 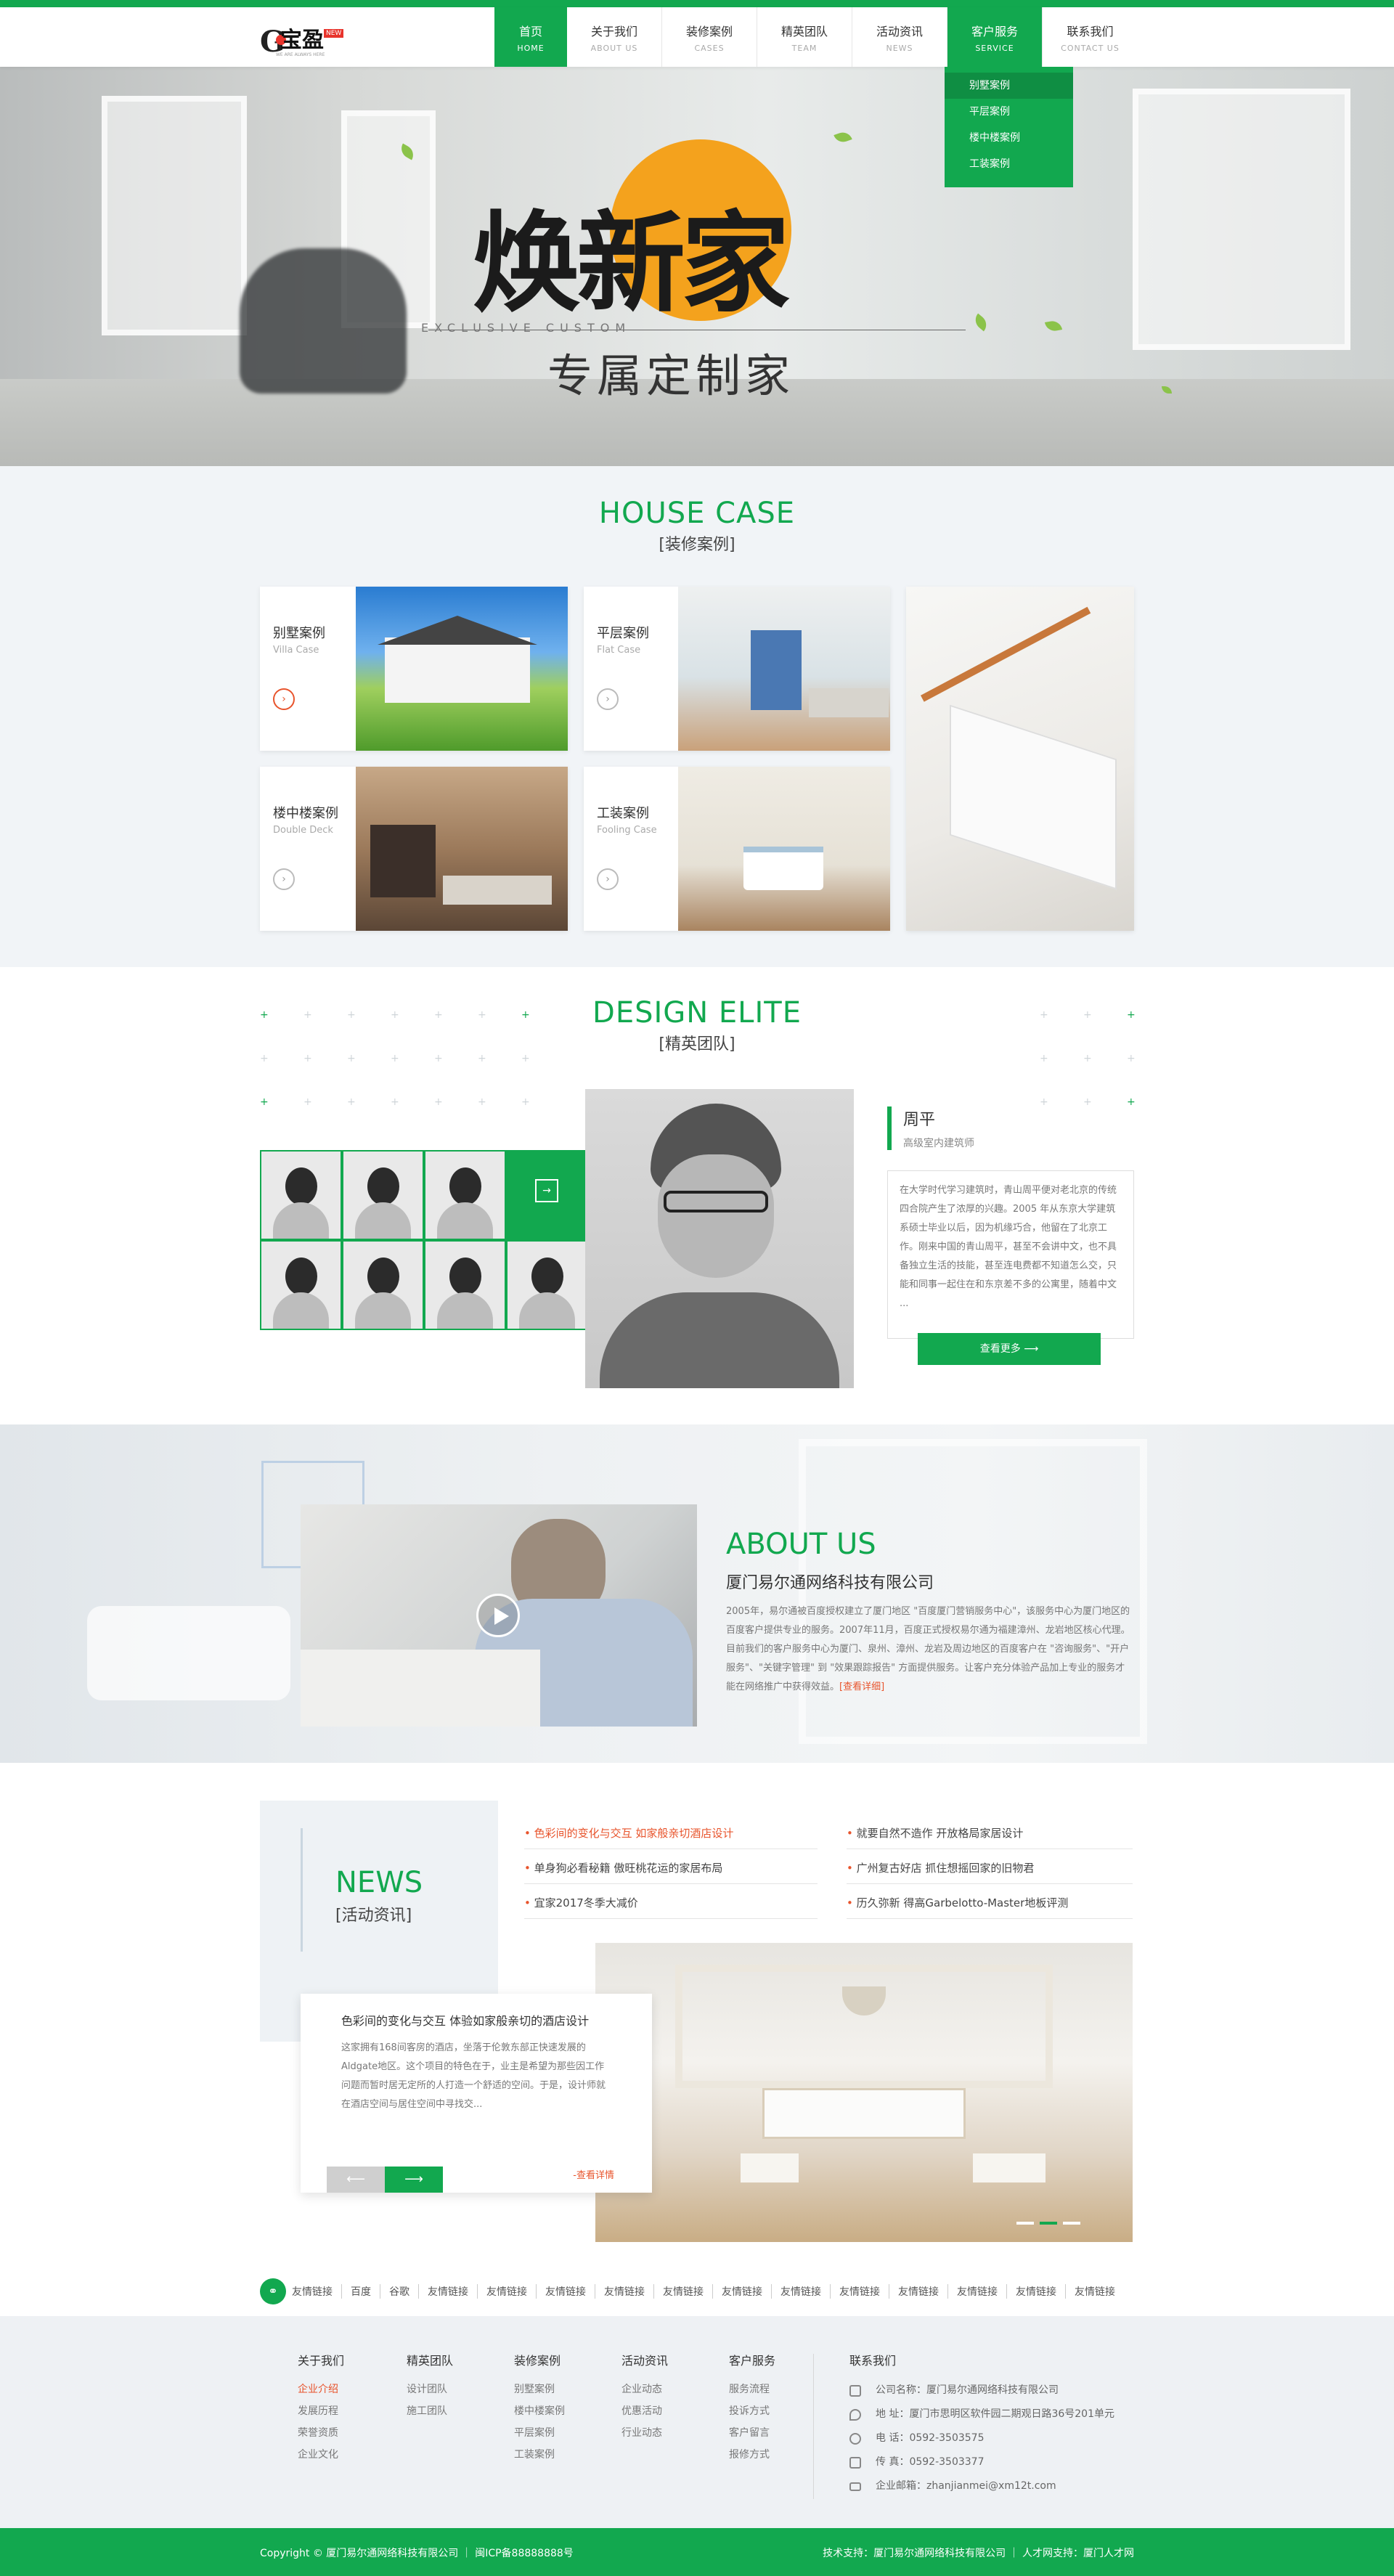 What do you see at coordinates (322, 2361) in the screenshot?
I see `footer-col-title: 关于我们` at bounding box center [322, 2361].